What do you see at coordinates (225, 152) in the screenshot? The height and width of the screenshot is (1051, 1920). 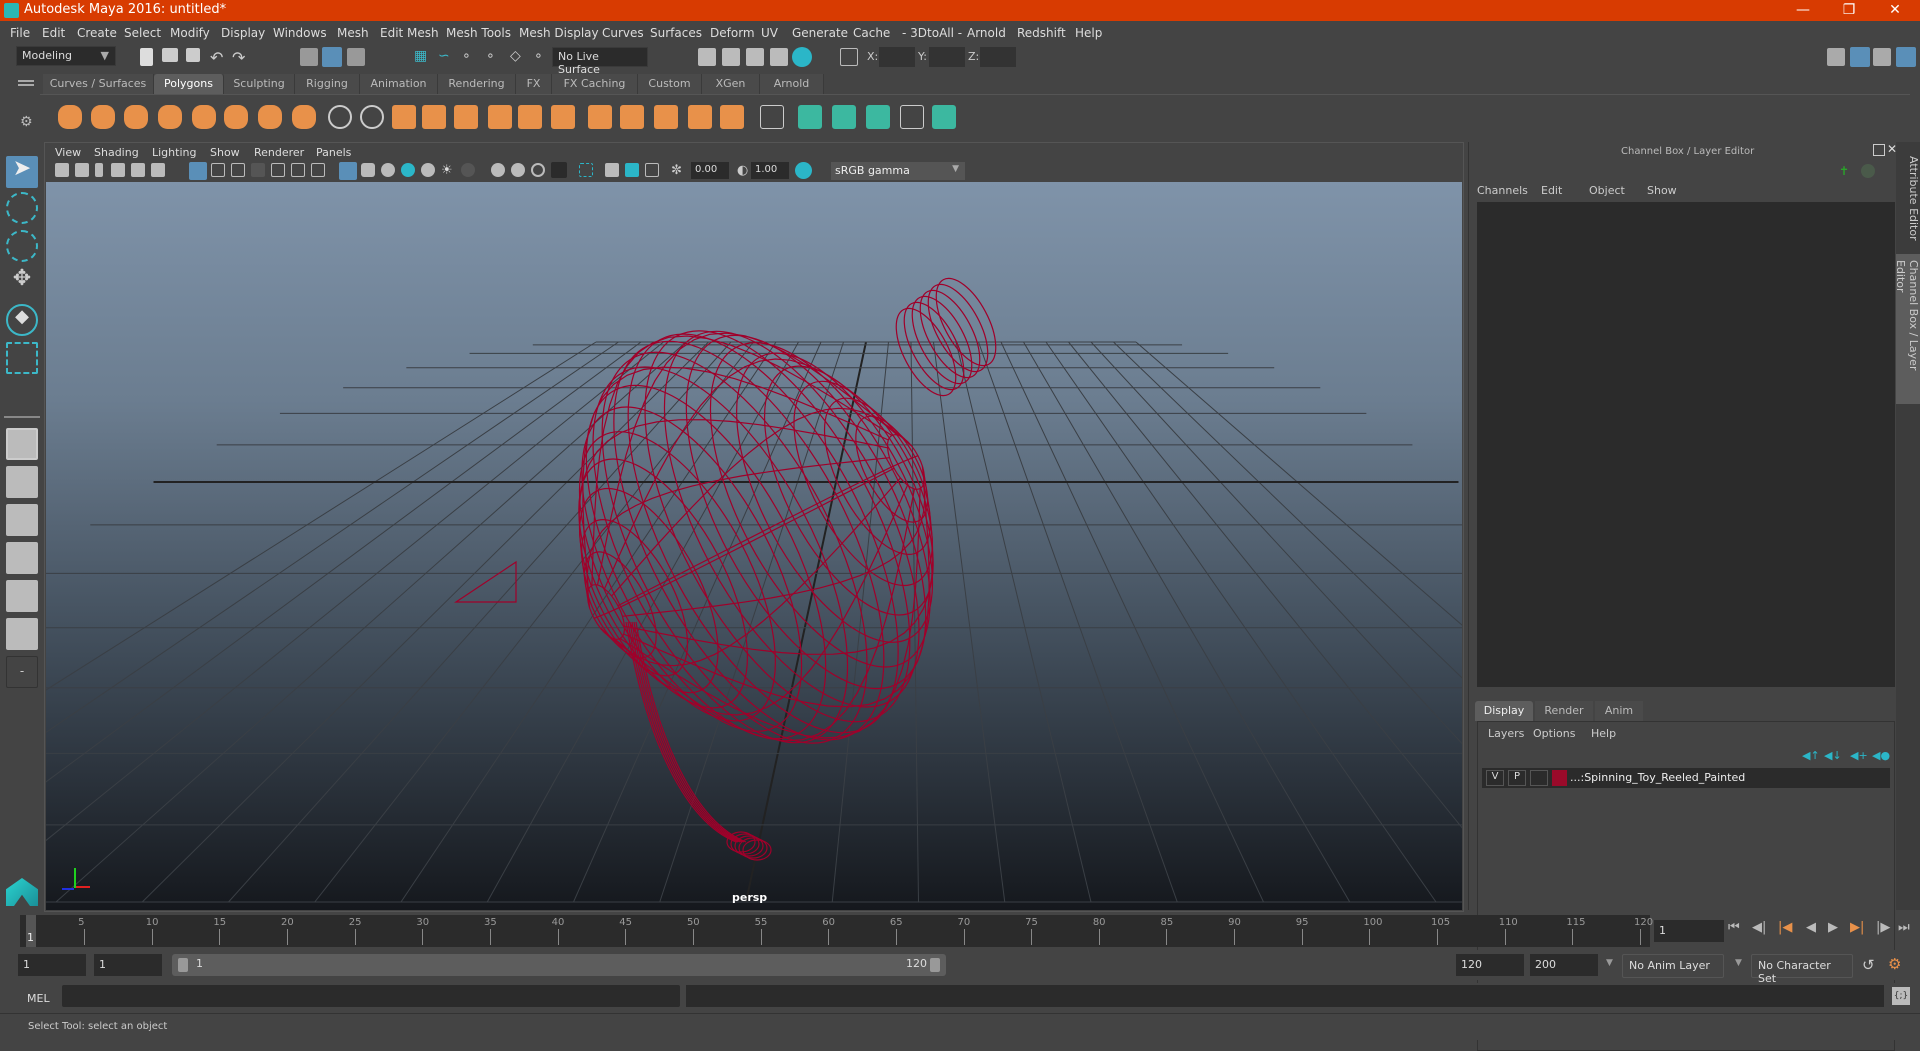 I see `panel-menu-show: Show` at bounding box center [225, 152].